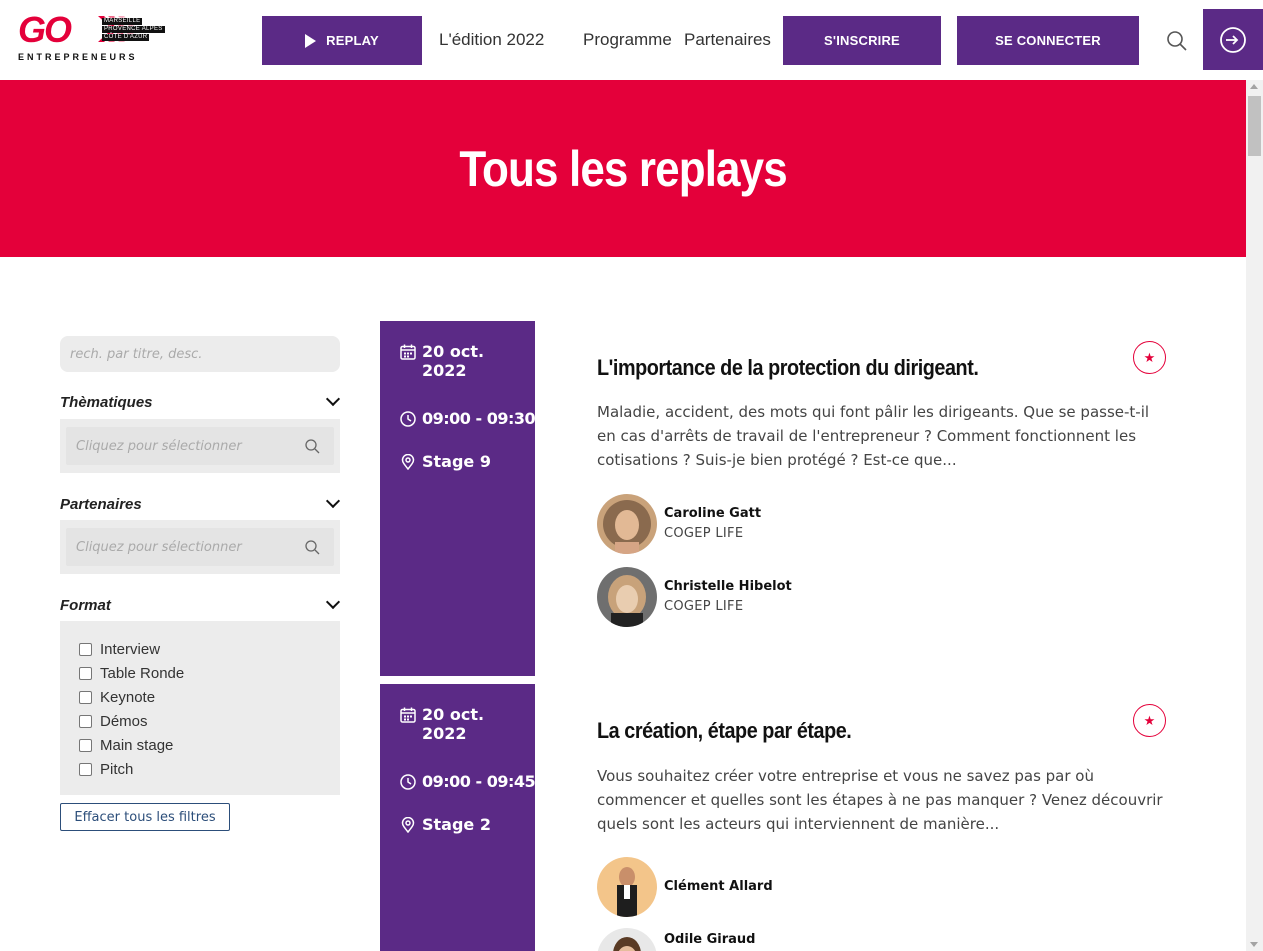 The width and height of the screenshot is (1263, 951). I want to click on session-title: La création, étape par étape., so click(724, 731).